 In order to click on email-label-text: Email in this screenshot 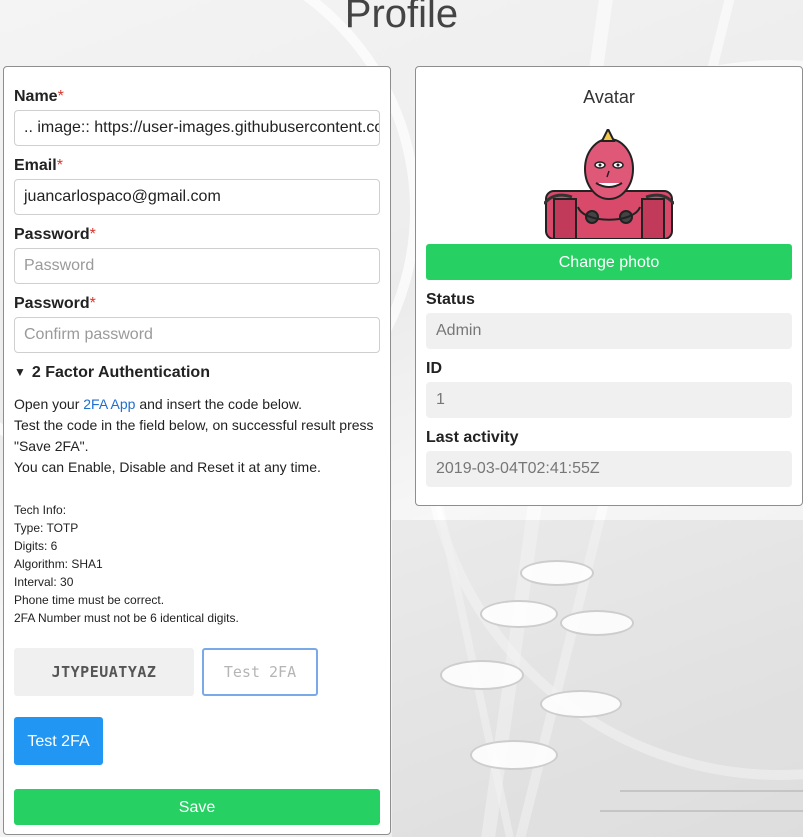, I will do `click(35, 165)`.